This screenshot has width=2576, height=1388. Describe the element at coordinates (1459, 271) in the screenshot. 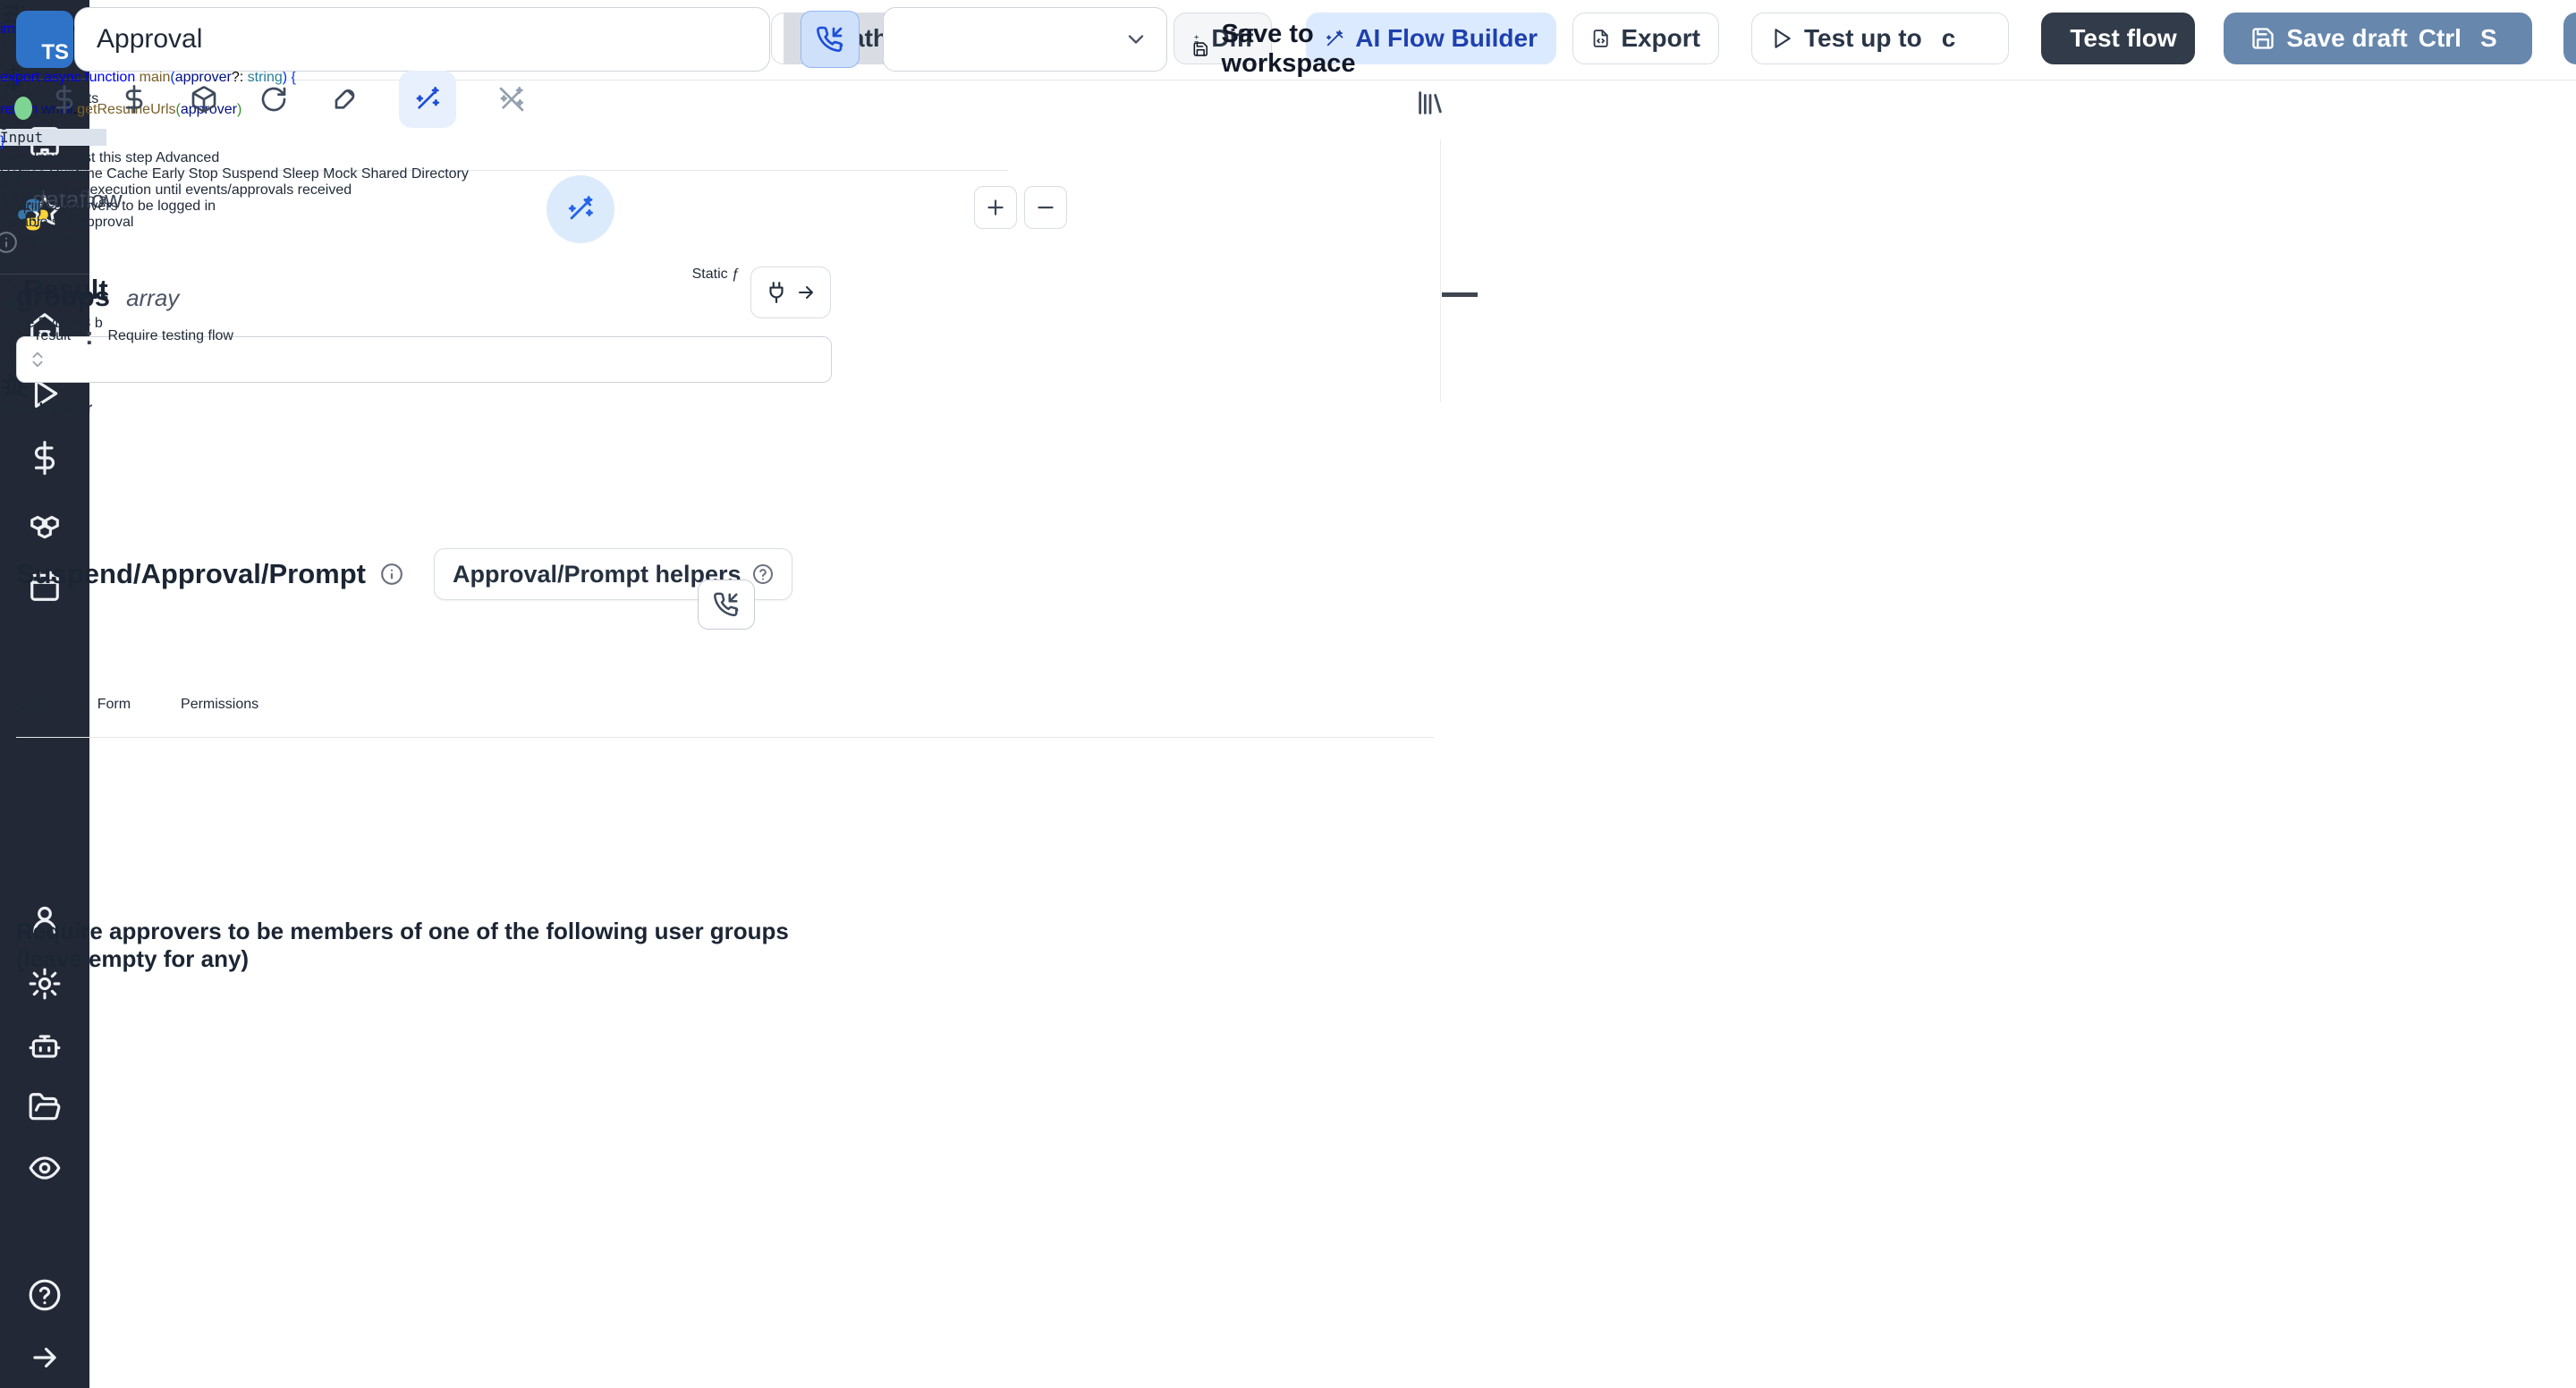

I see `minimap` at that location.